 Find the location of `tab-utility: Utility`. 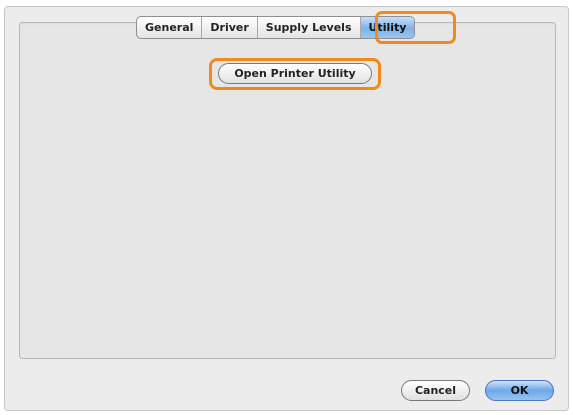

tab-utility: Utility is located at coordinates (387, 27).